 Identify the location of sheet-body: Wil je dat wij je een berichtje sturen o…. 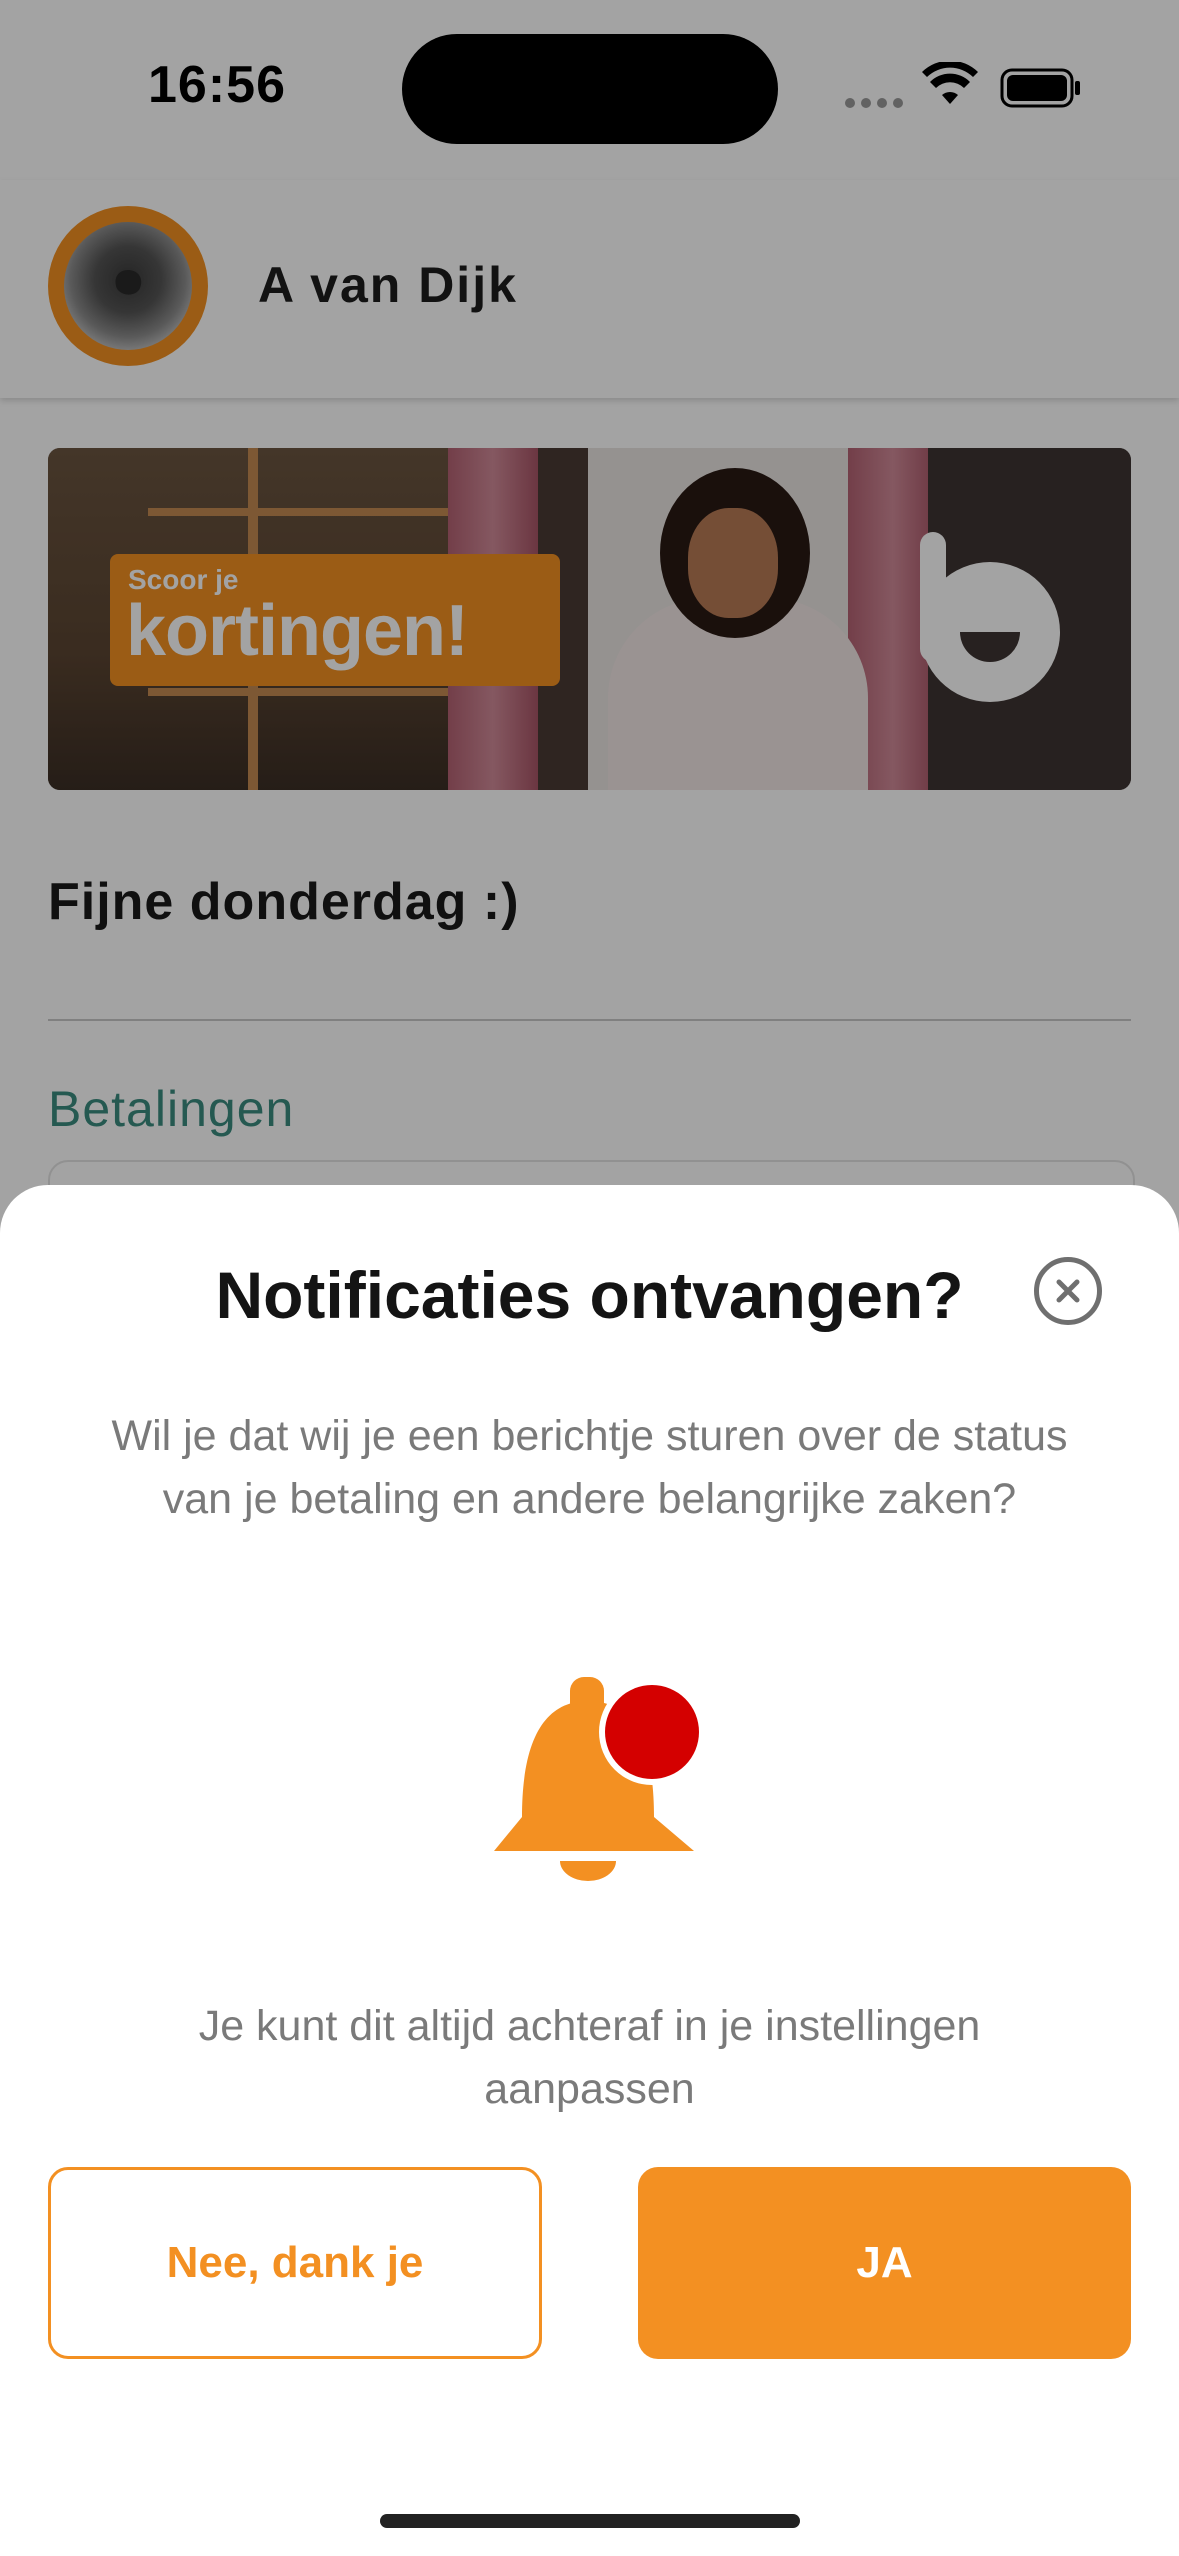
(589, 1467).